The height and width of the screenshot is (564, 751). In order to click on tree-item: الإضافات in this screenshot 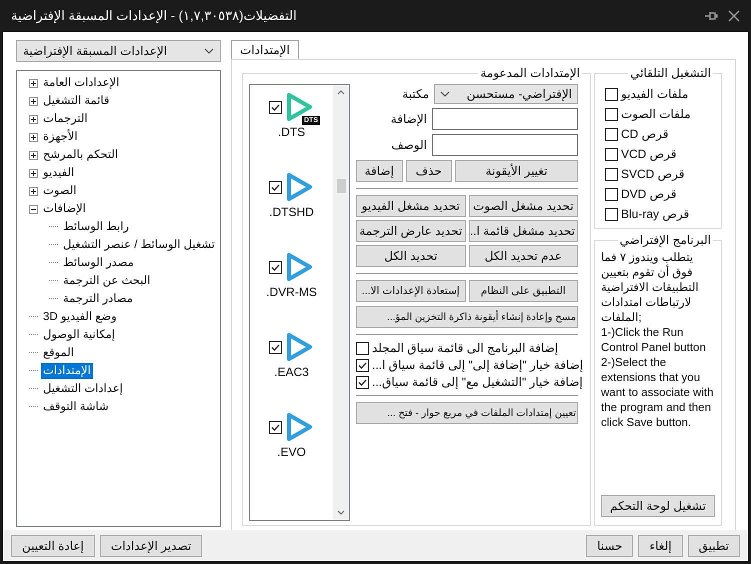, I will do `click(64, 209)`.